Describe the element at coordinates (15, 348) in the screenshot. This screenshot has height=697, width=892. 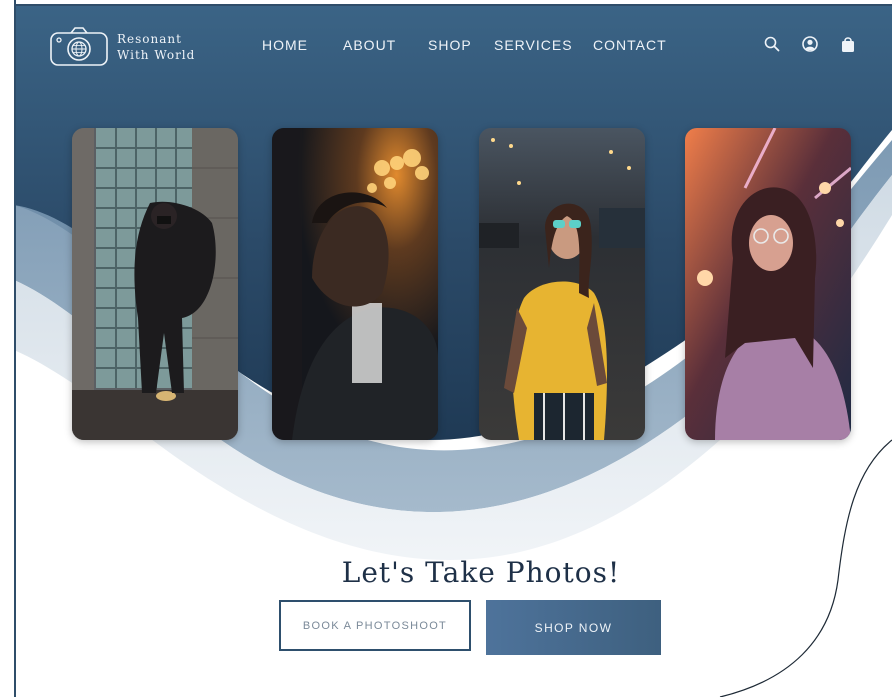
I see `frame-edge-left` at that location.